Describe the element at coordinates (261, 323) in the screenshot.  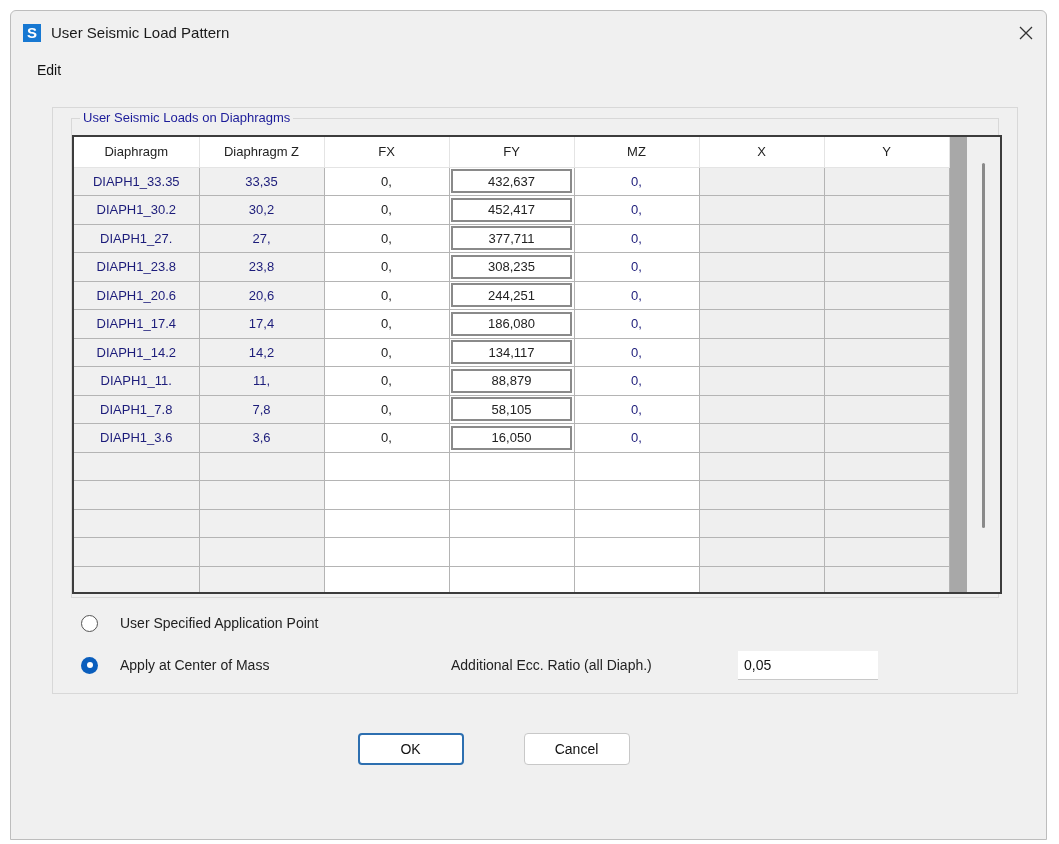
I see `table-cell: 17,4` at that location.